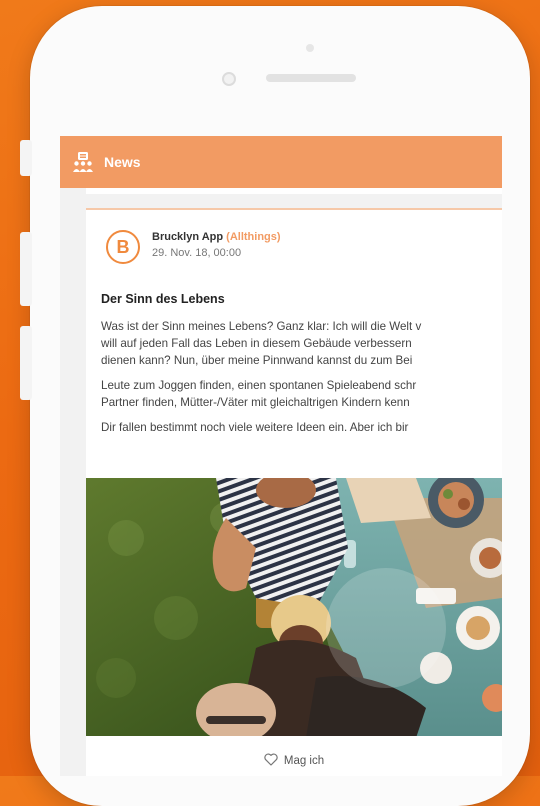 The height and width of the screenshot is (806, 540). I want to click on avatar: B, so click(123, 247).